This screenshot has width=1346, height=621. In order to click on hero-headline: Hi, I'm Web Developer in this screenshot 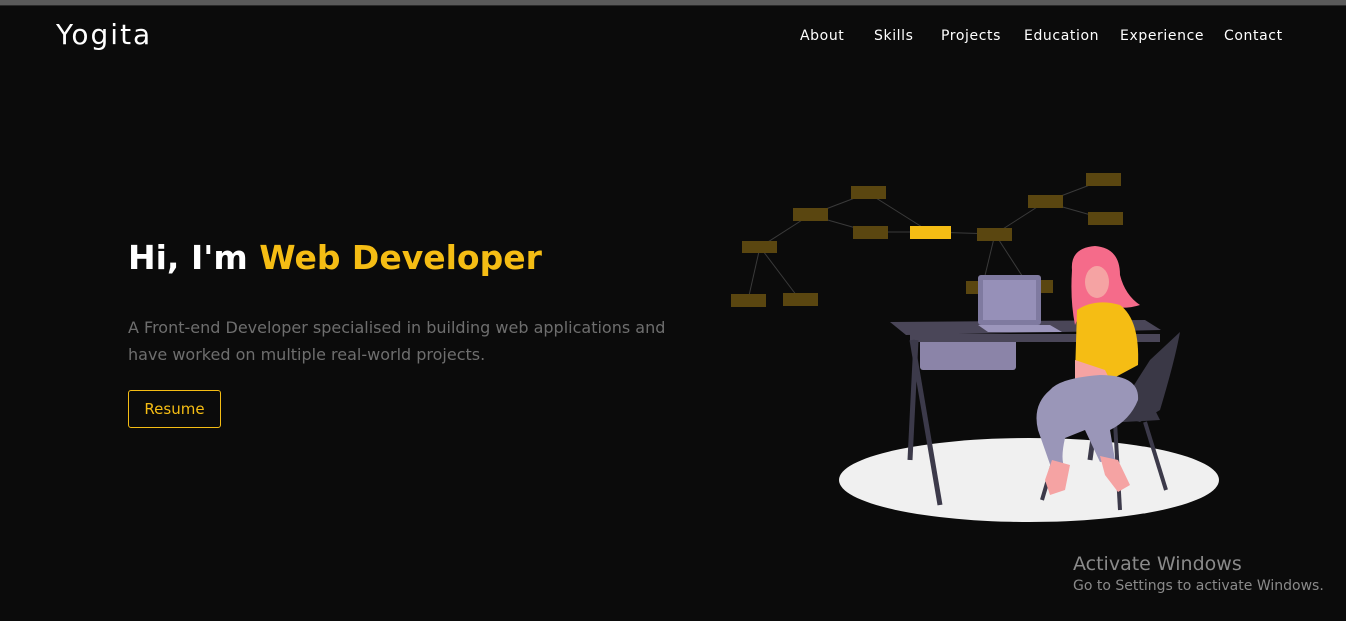, I will do `click(335, 257)`.